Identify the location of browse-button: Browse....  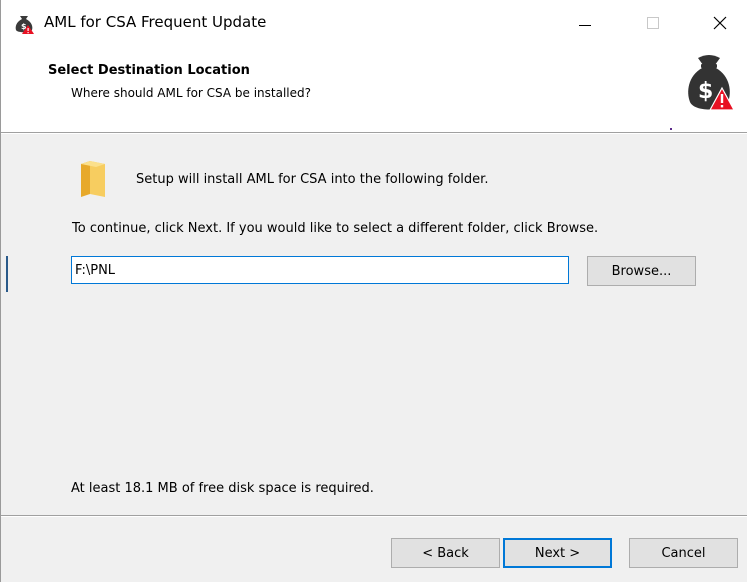
(641, 271).